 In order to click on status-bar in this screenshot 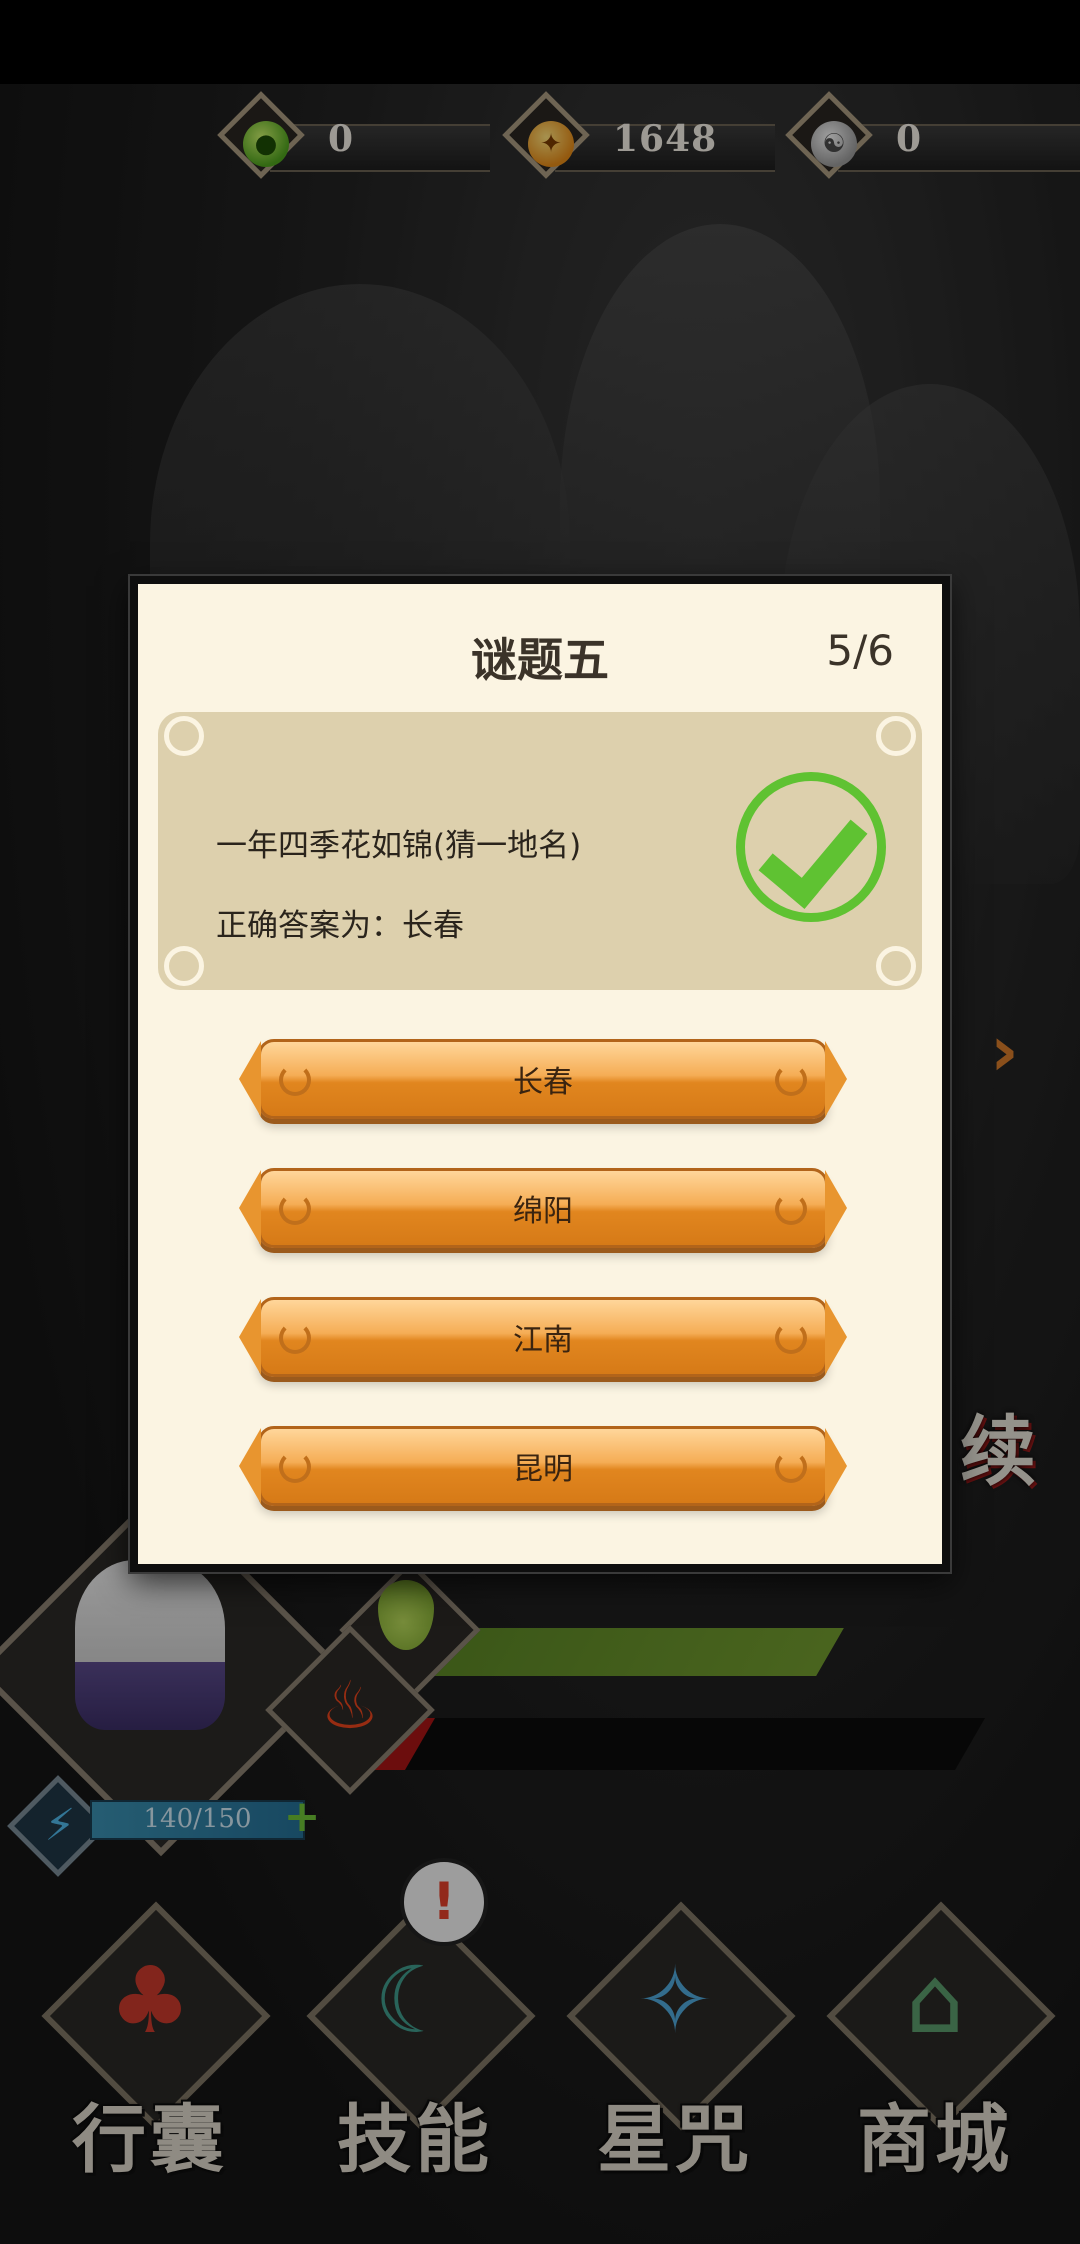, I will do `click(540, 42)`.